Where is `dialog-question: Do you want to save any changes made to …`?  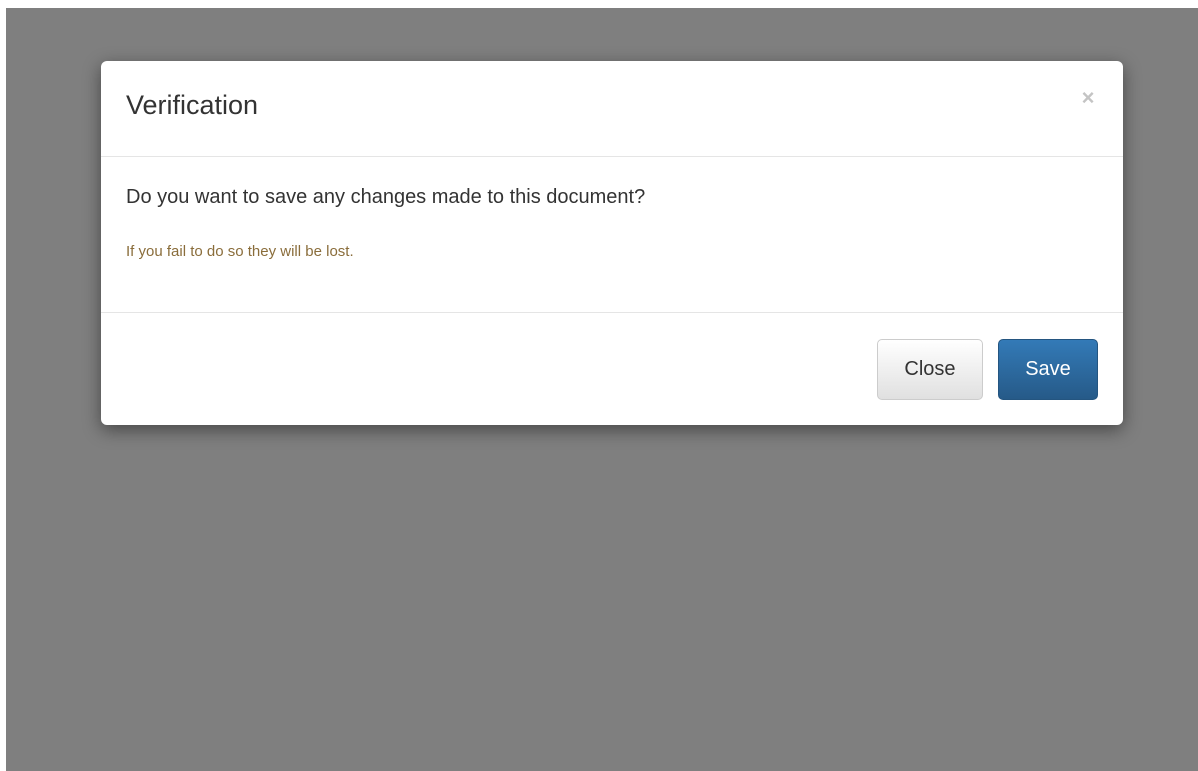
dialog-question: Do you want to save any changes made to … is located at coordinates (386, 197).